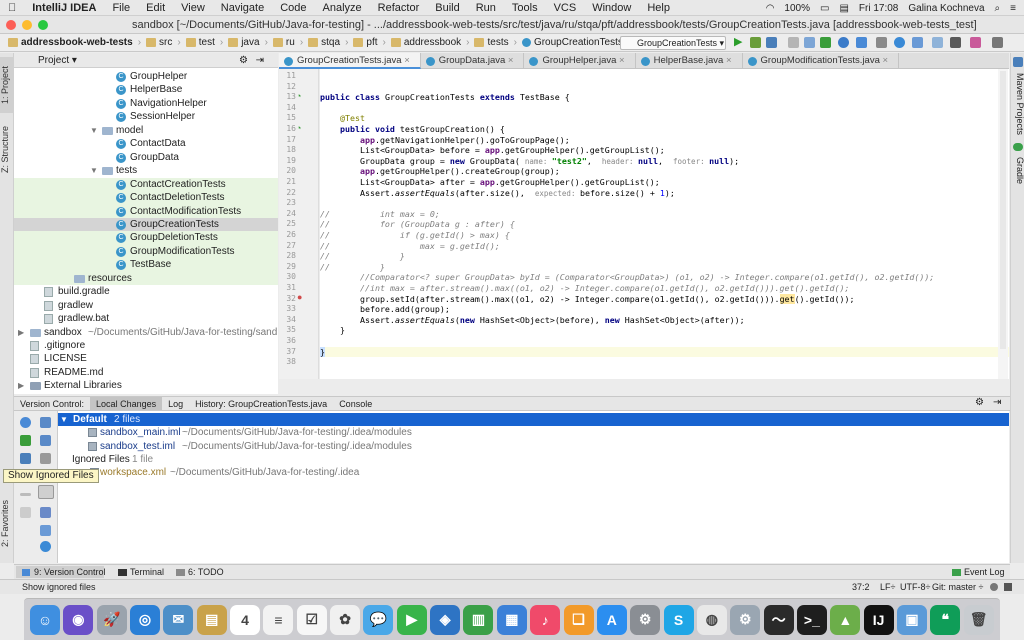 The width and height of the screenshot is (1024, 640). I want to click on gradle-icon, so click(1018, 147).